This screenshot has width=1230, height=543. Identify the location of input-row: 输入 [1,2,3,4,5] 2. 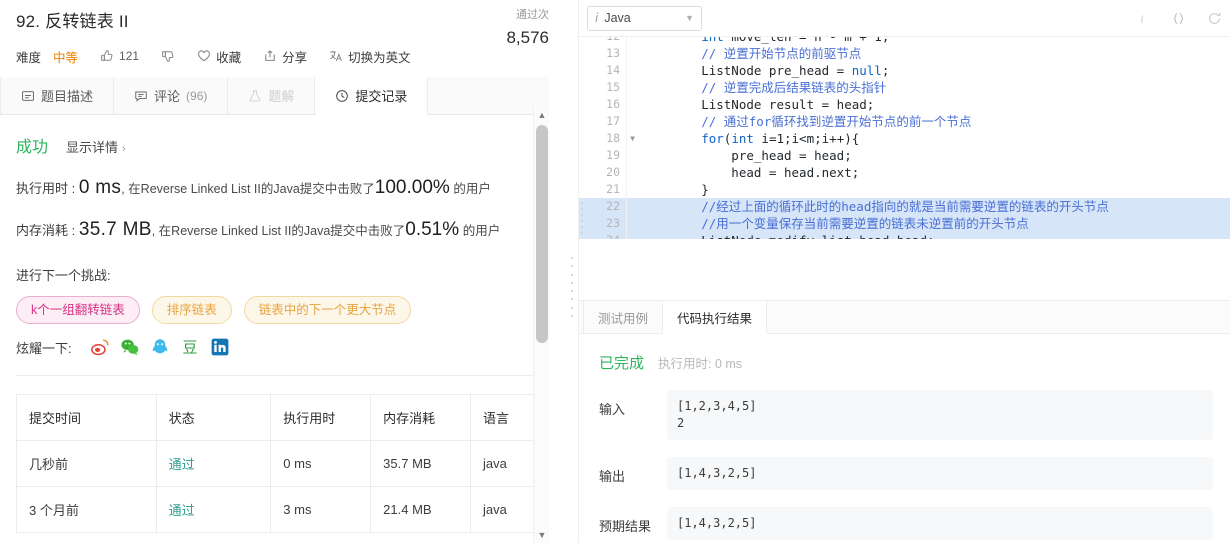
(906, 415).